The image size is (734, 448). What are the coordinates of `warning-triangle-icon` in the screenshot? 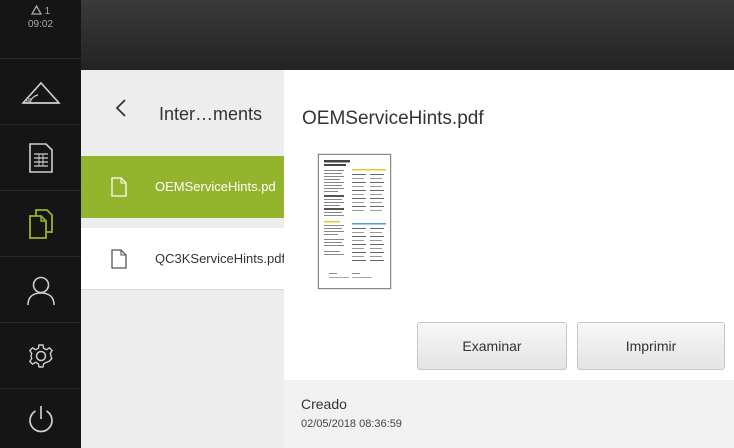 It's located at (36, 9).